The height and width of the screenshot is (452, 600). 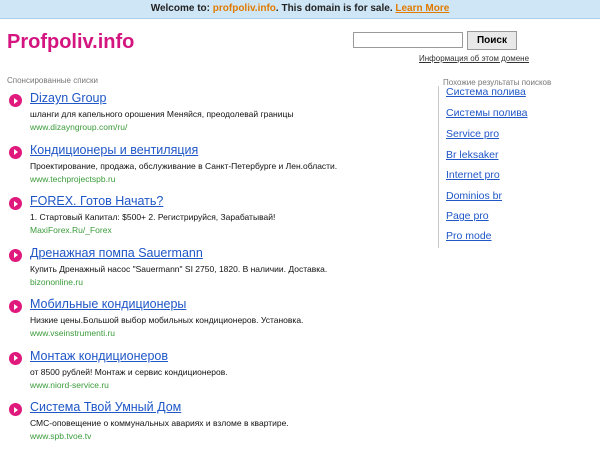 I want to click on sponsored-heading: Спонсированные списки, so click(x=52, y=80).